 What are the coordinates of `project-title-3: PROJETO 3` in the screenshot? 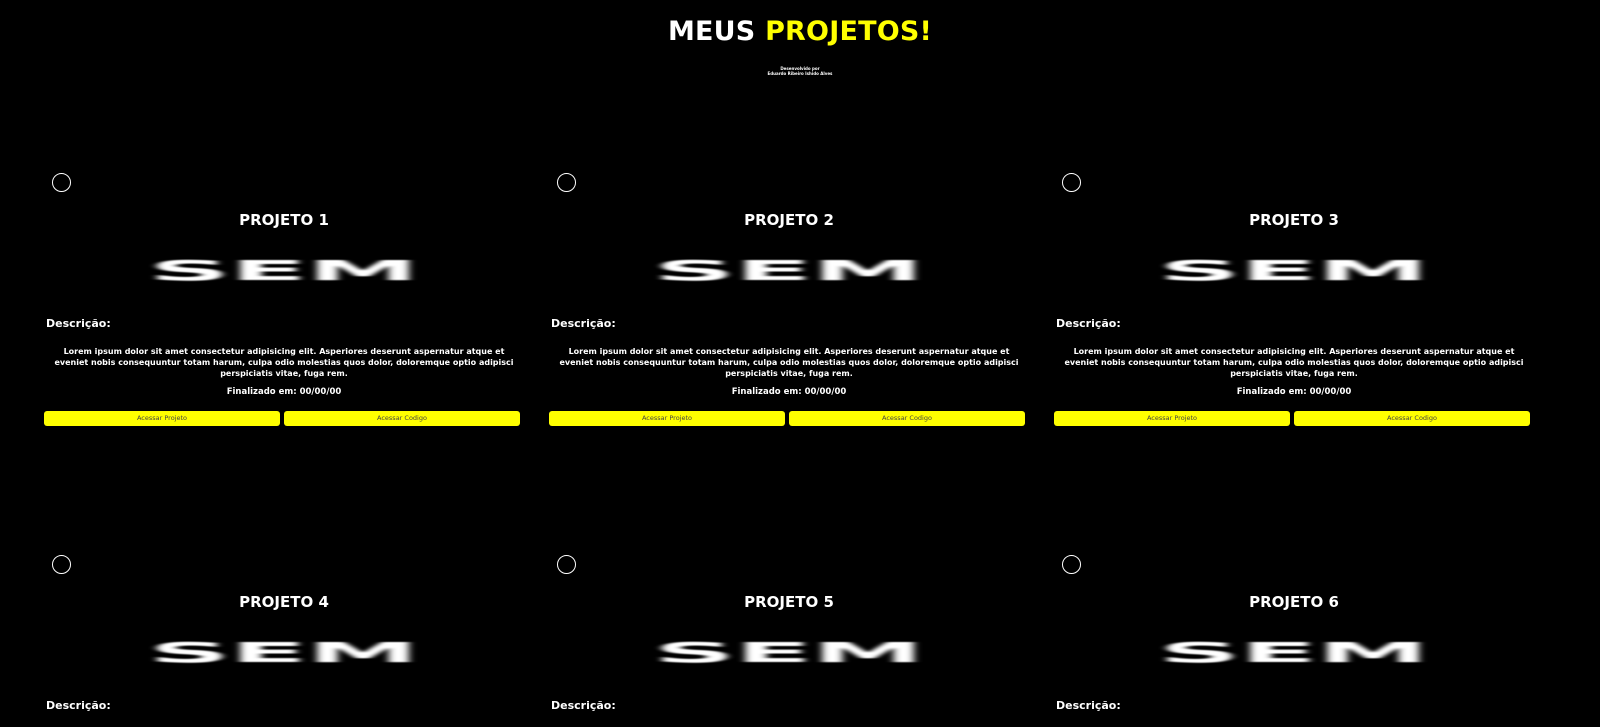 It's located at (1294, 220).